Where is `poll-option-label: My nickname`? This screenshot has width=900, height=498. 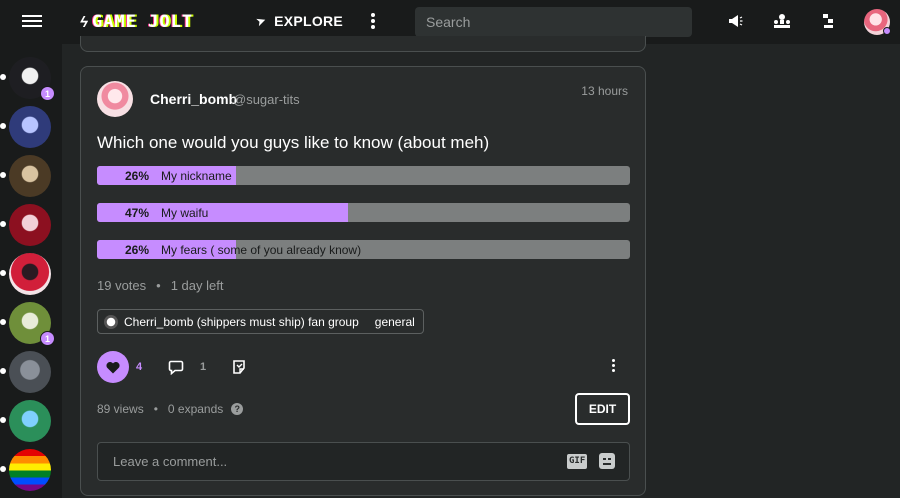 poll-option-label: My nickname is located at coordinates (196, 176).